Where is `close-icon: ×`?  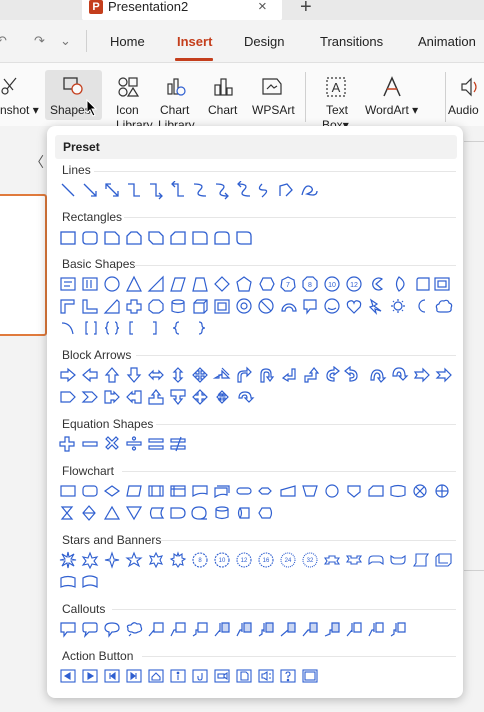
close-icon: × is located at coordinates (262, 7).